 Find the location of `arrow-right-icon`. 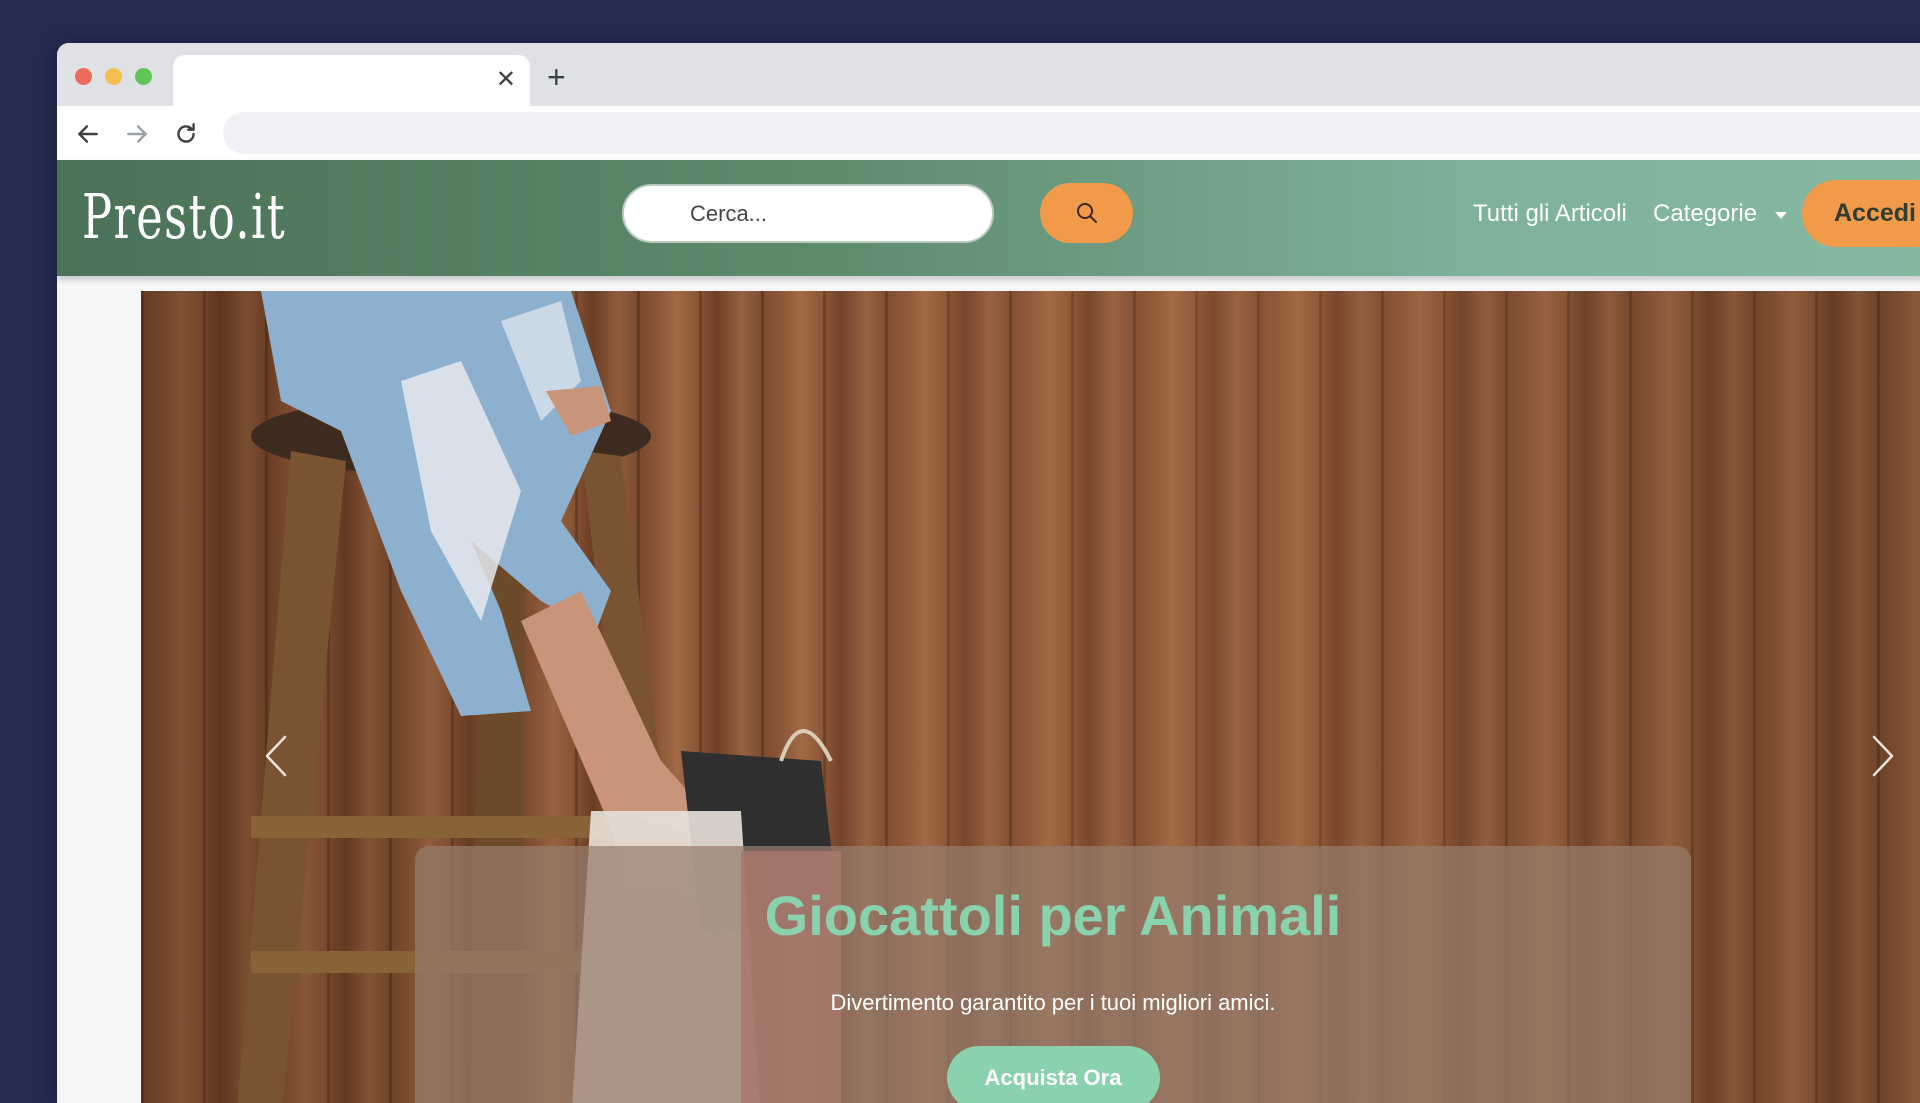

arrow-right-icon is located at coordinates (137, 134).